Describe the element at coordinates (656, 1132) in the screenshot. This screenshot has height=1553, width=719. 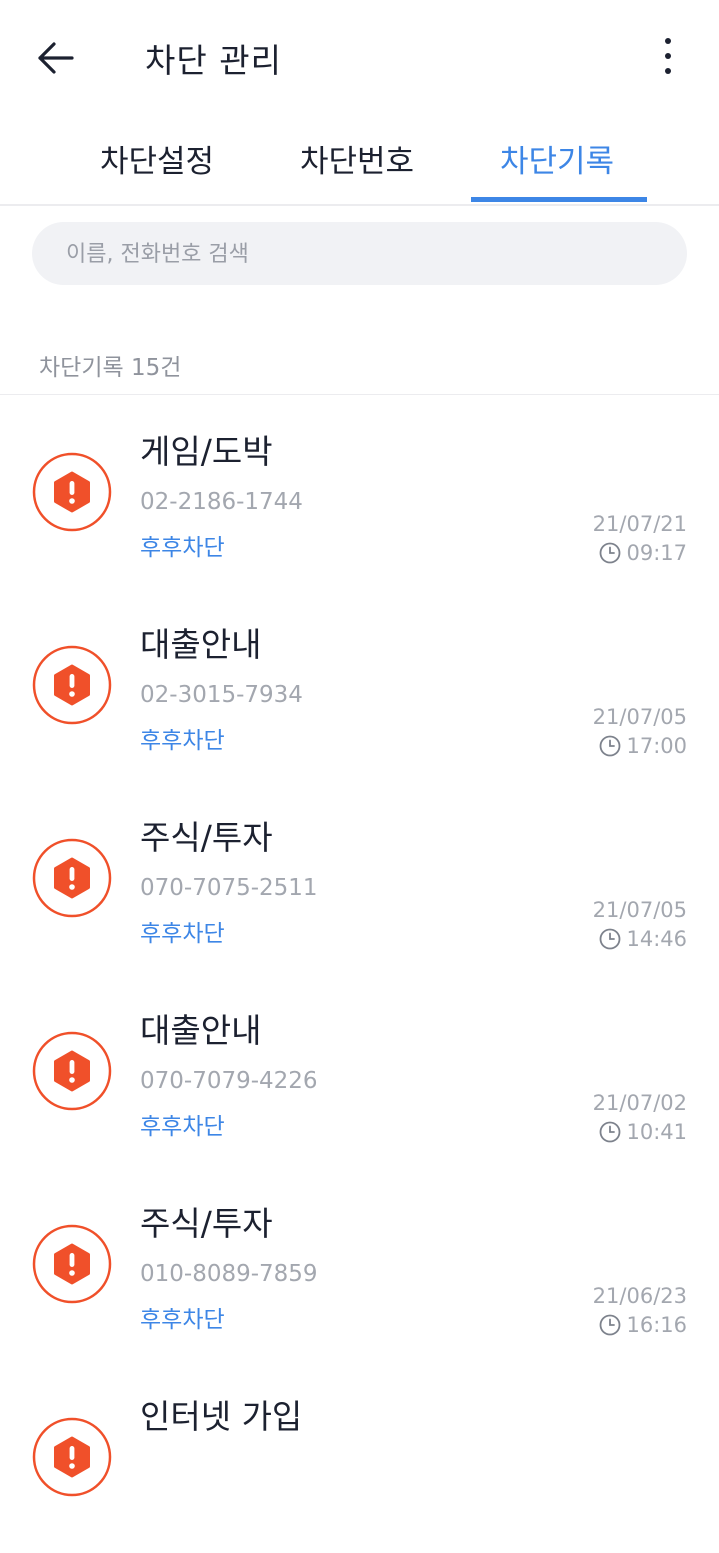
I see `list-item-time-text: 10:41` at that location.